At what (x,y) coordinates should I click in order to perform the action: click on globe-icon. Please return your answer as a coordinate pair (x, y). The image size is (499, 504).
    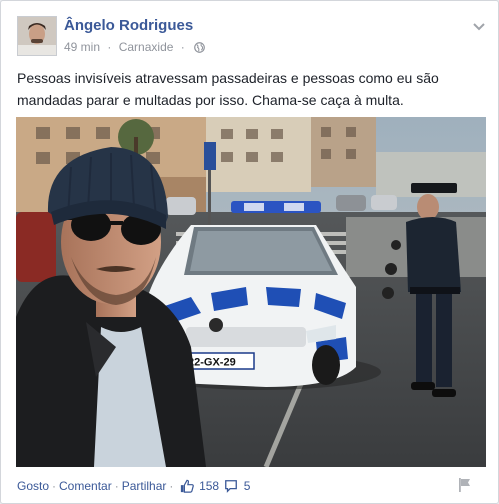
    Looking at the image, I should click on (199, 49).